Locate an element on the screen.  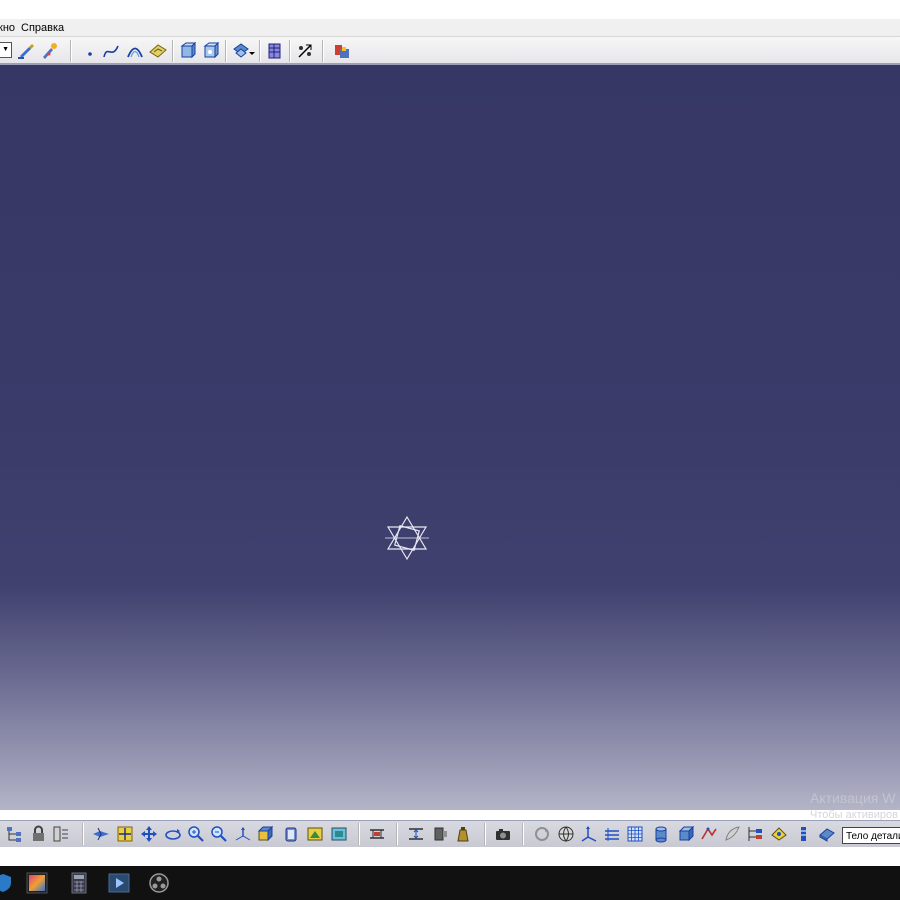
grid-icon is located at coordinates (635, 834).